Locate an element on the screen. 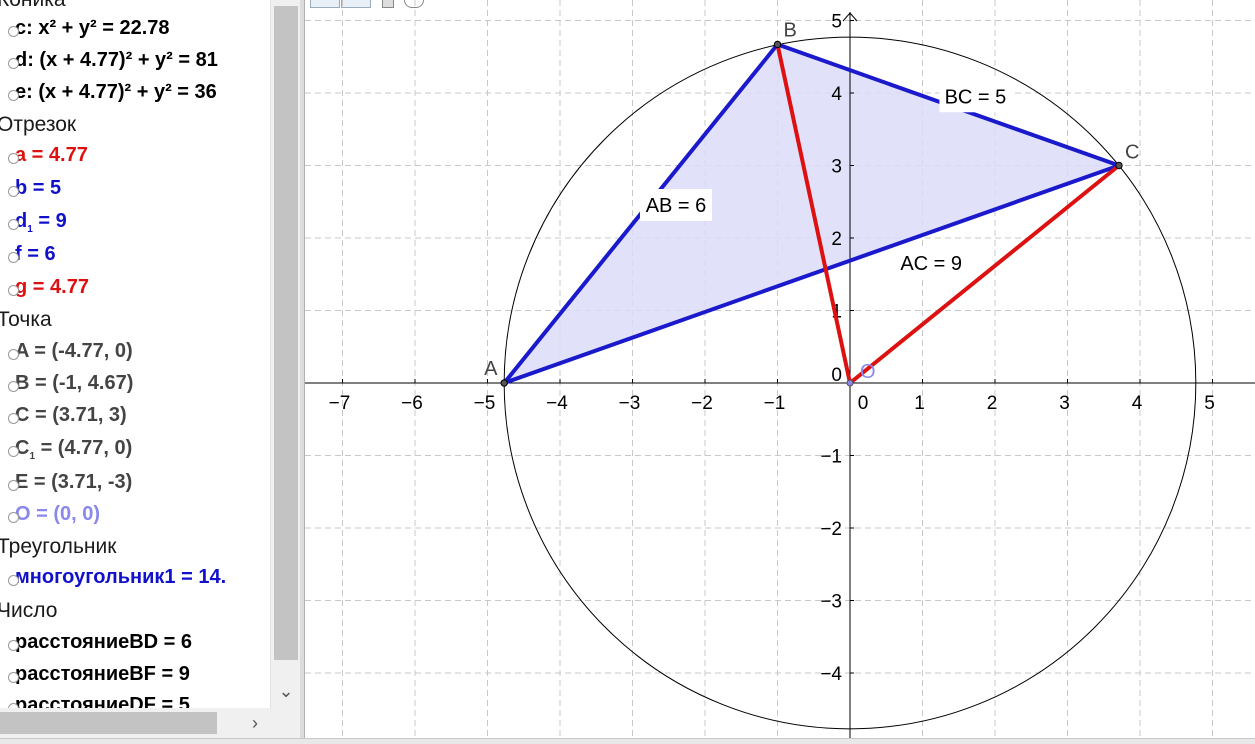 The height and width of the screenshot is (744, 1255). algebra-item-text: g = 4.77 is located at coordinates (52, 287).